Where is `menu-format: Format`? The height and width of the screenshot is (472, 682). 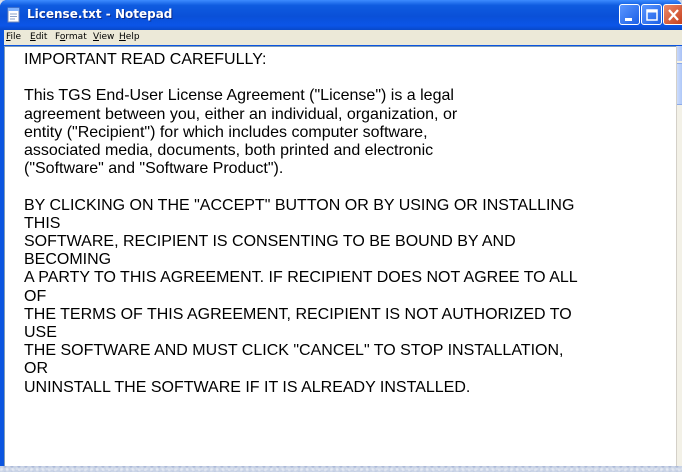 menu-format: Format is located at coordinates (71, 37).